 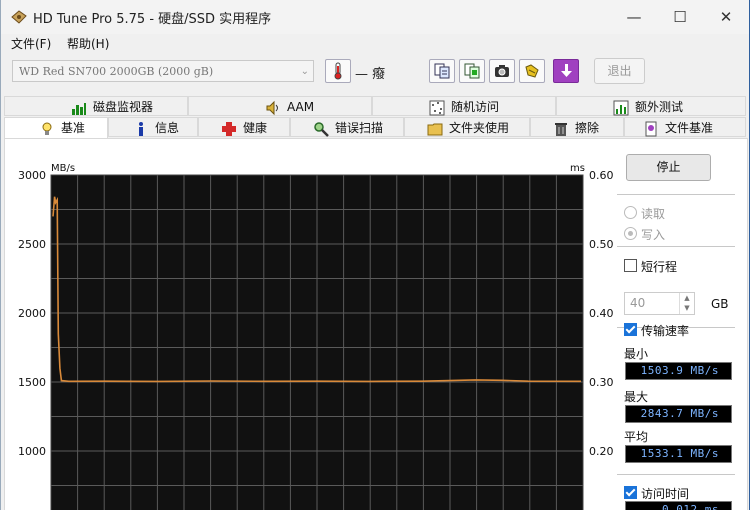 What do you see at coordinates (32, 244) in the screenshot?
I see `y-left-tick-label: 2500` at bounding box center [32, 244].